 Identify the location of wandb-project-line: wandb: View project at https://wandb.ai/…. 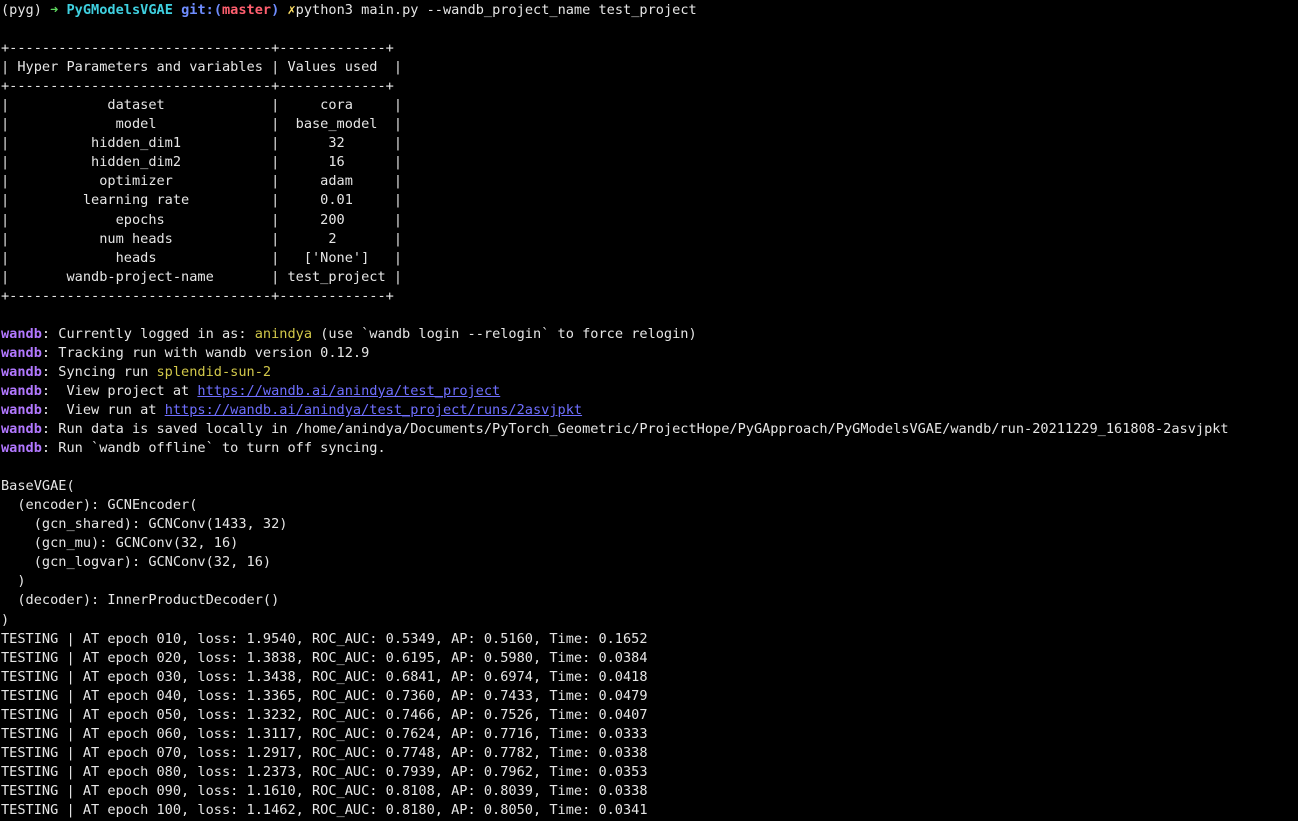
(649, 391).